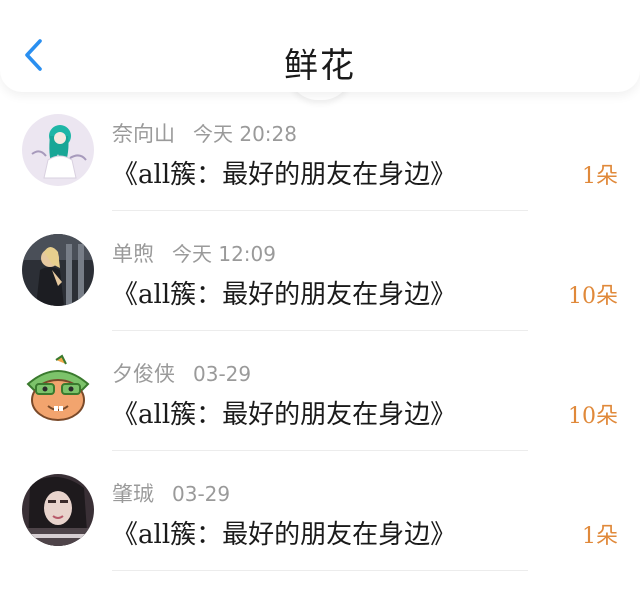 This screenshot has height=594, width=640. What do you see at coordinates (133, 494) in the screenshot?
I see `user-name: 肇珹` at bounding box center [133, 494].